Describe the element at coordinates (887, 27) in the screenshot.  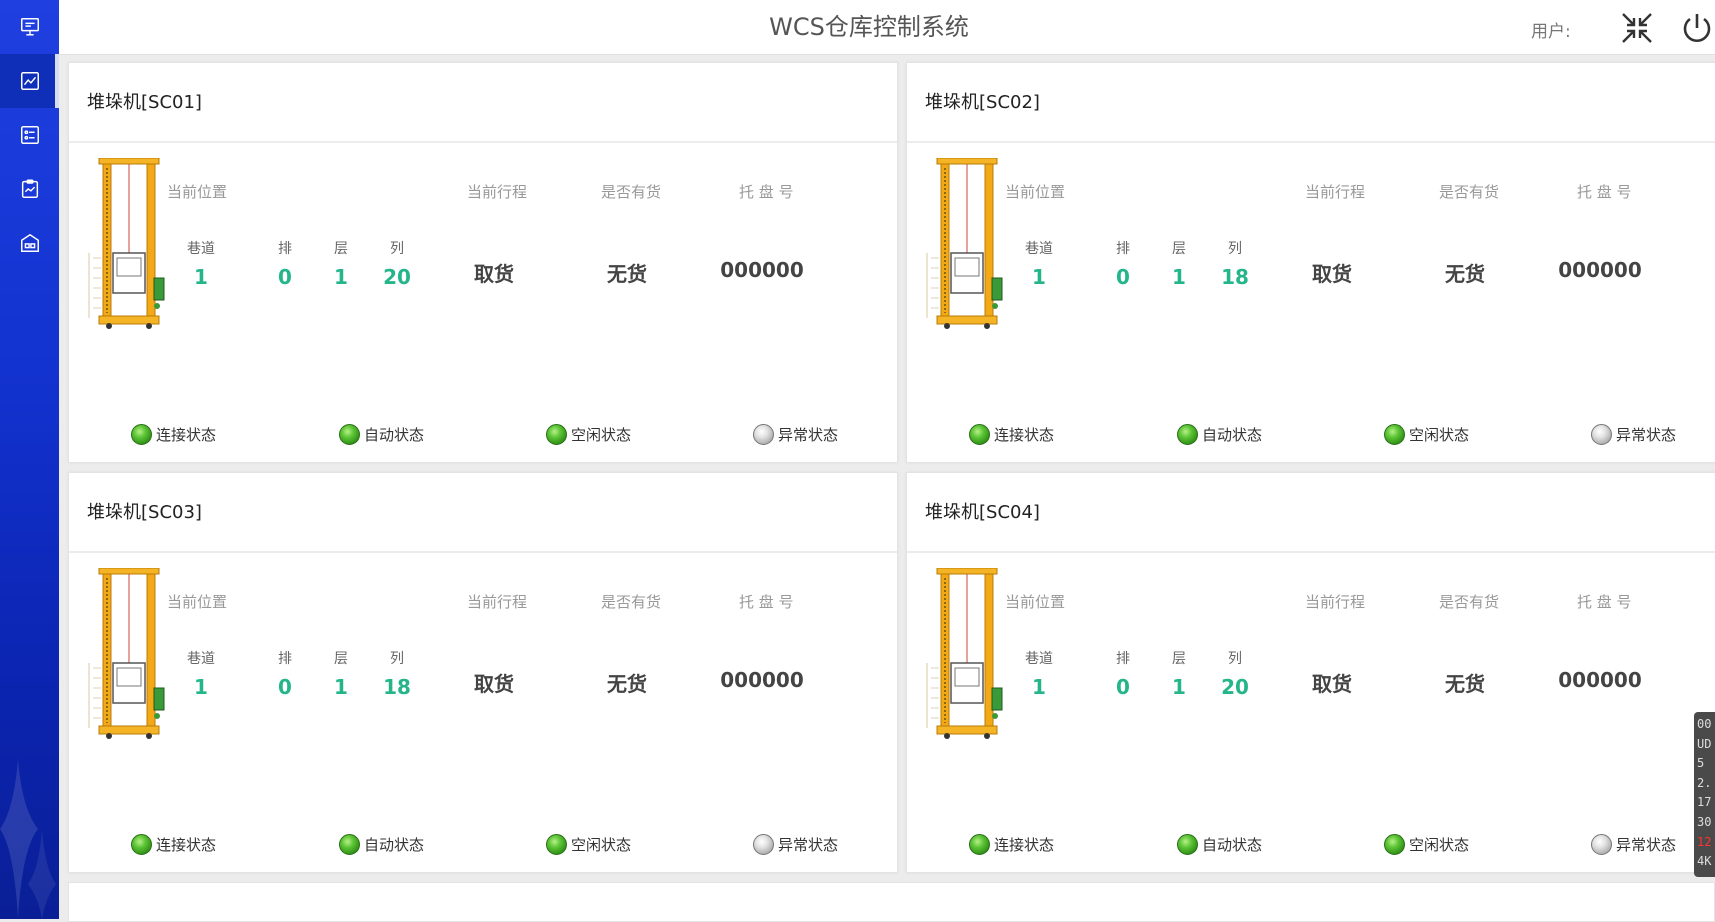
I see `top-header: WCS仓库控制系统 用户:` at that location.